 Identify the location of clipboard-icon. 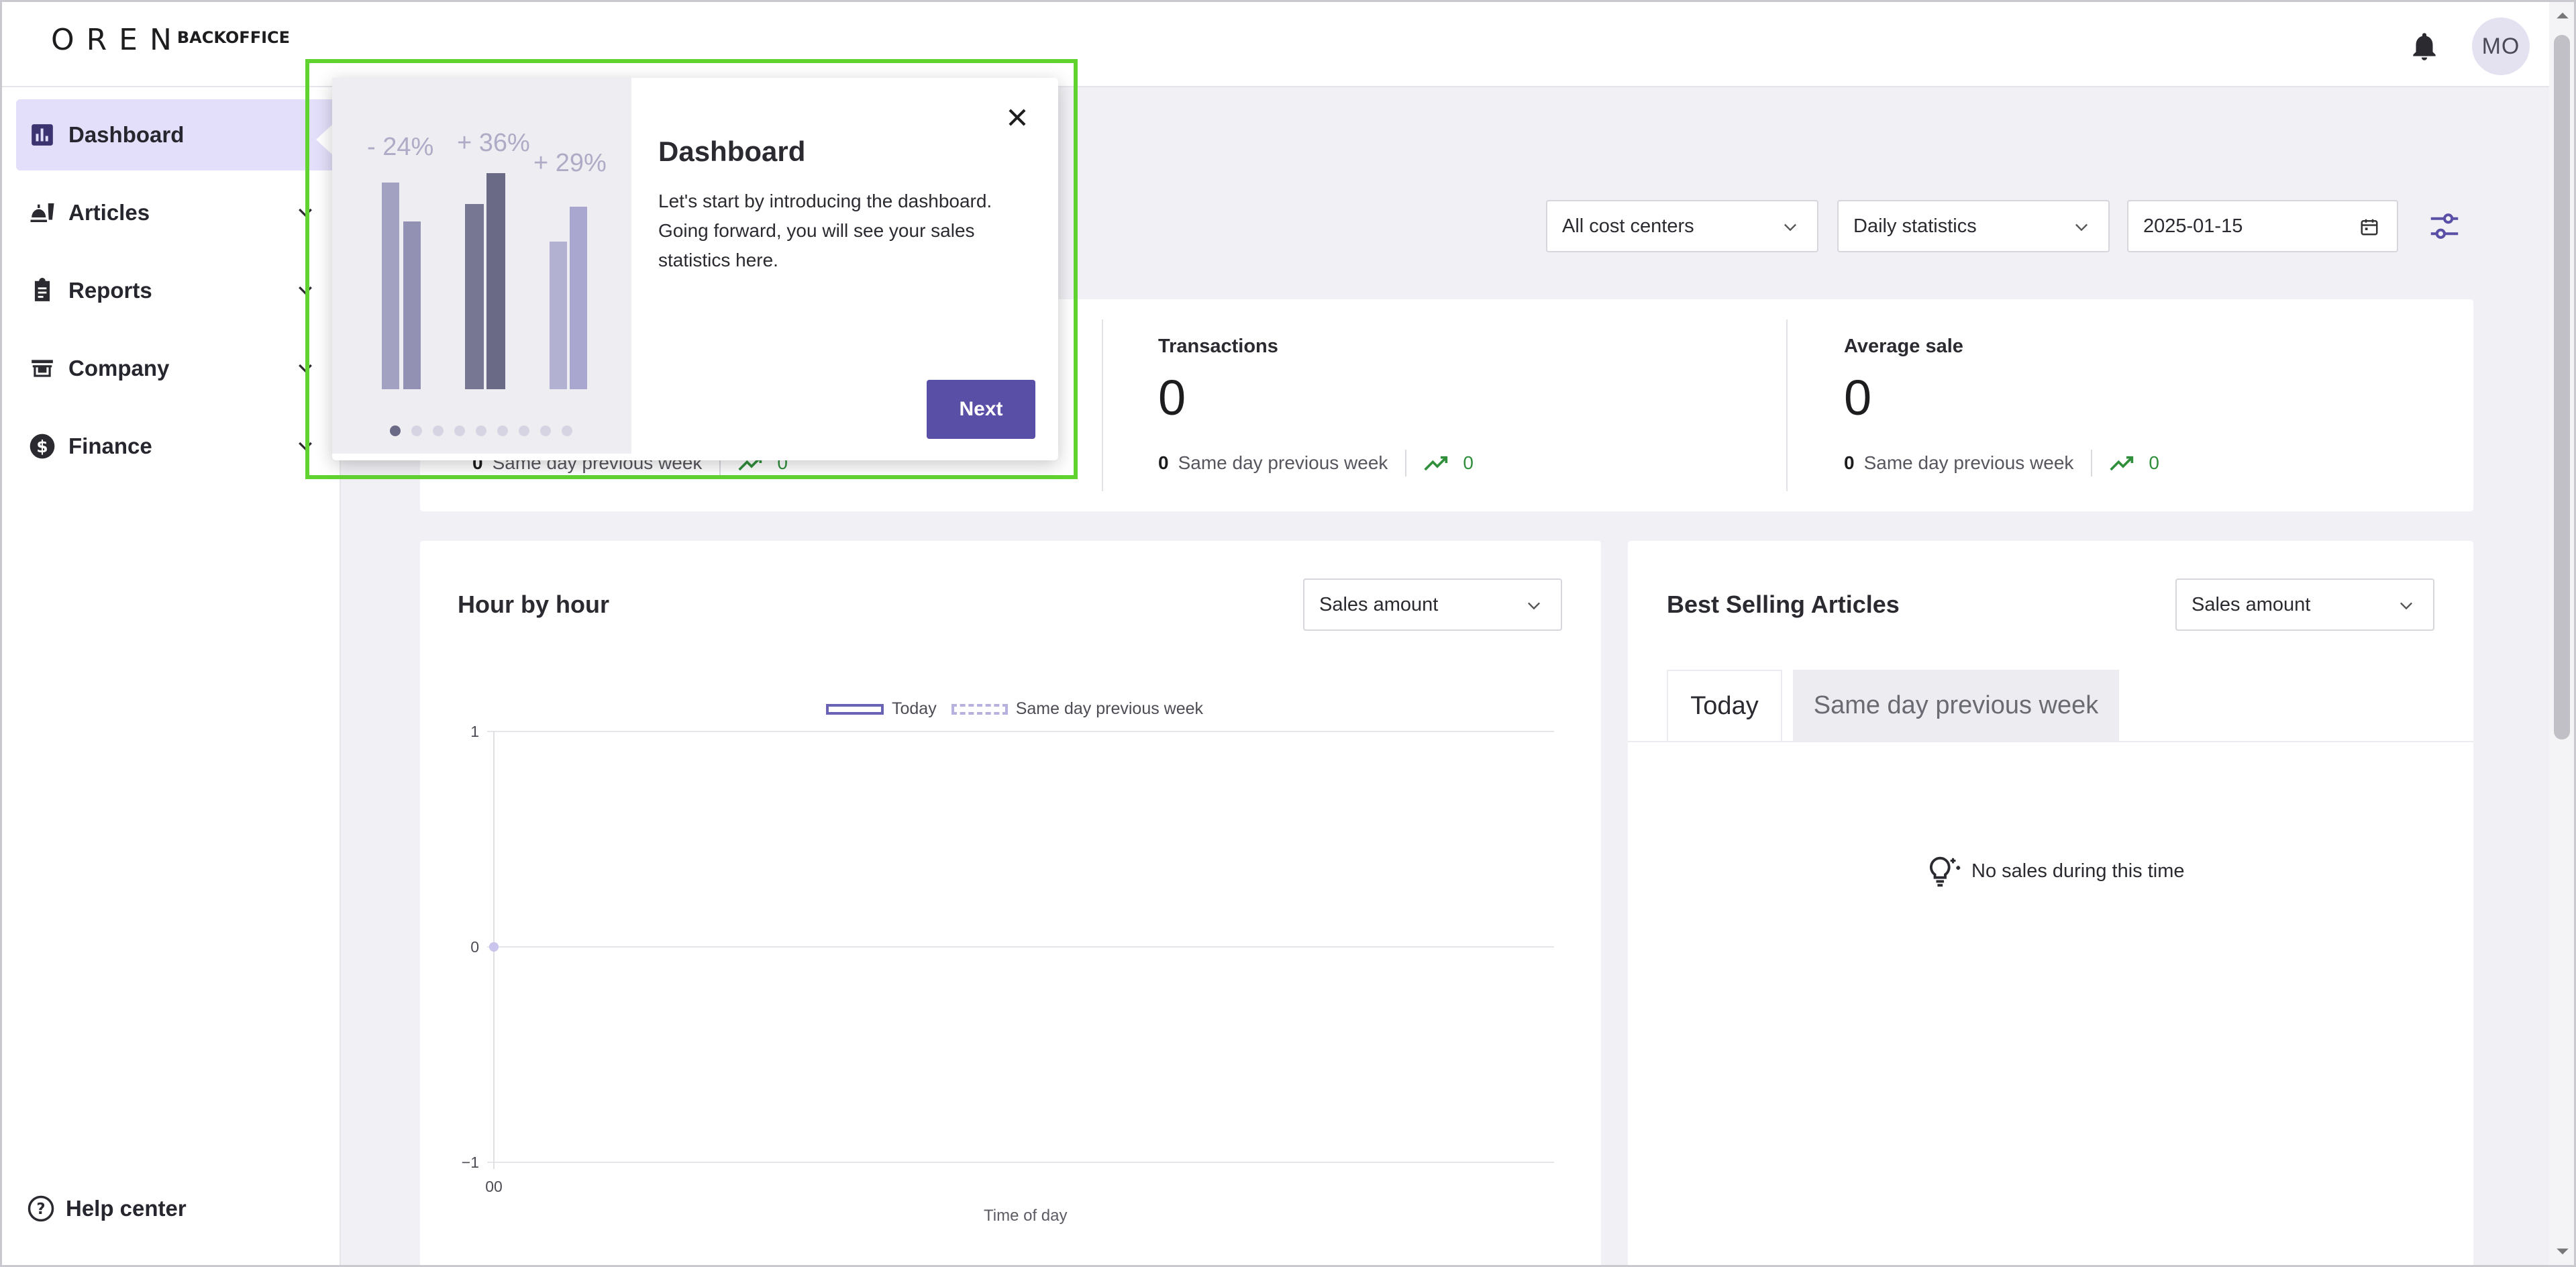
(42, 290).